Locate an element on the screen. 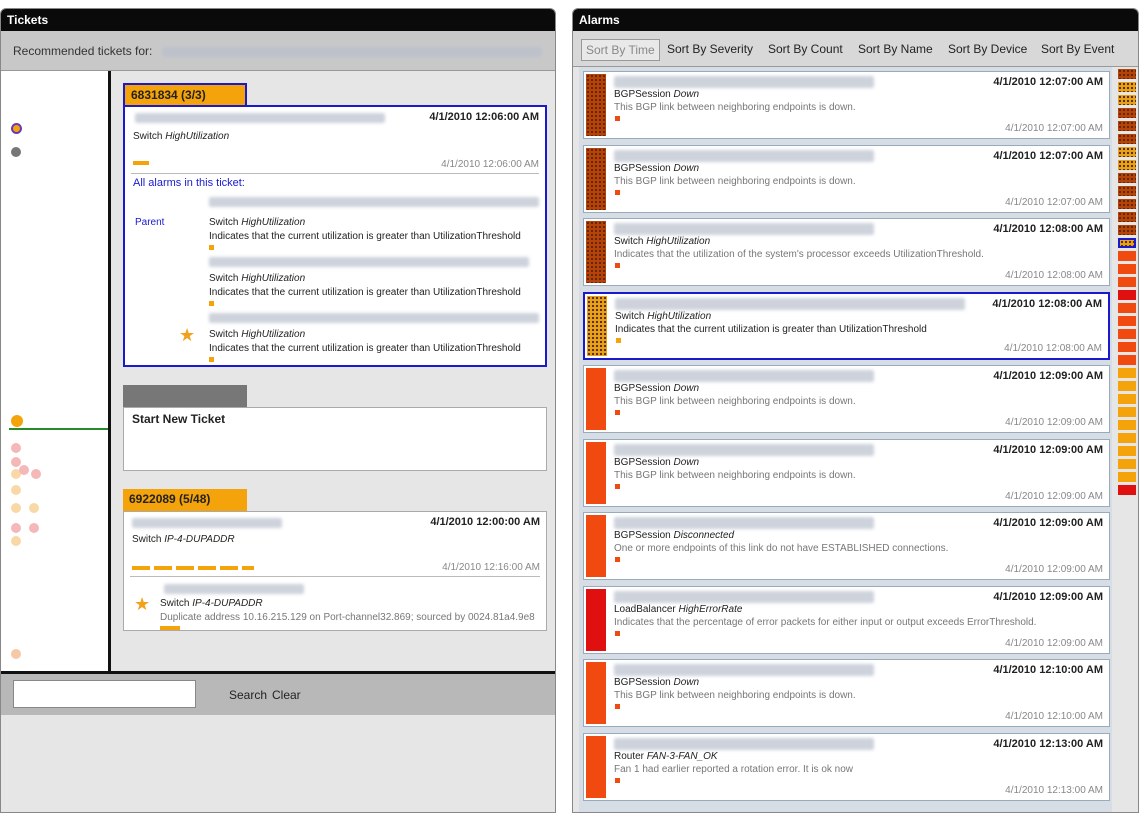 Image resolution: width=1139 pixels, height=813 pixels. search-input is located at coordinates (104, 694).